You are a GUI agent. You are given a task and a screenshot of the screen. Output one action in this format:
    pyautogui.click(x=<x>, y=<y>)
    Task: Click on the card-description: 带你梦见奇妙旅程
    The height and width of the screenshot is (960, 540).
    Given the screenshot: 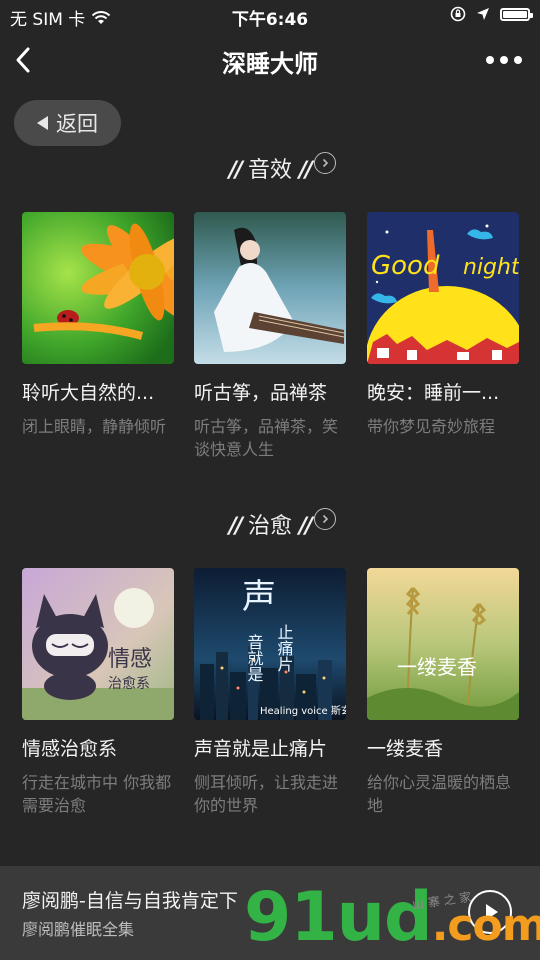 What is the action you would take?
    pyautogui.click(x=431, y=426)
    